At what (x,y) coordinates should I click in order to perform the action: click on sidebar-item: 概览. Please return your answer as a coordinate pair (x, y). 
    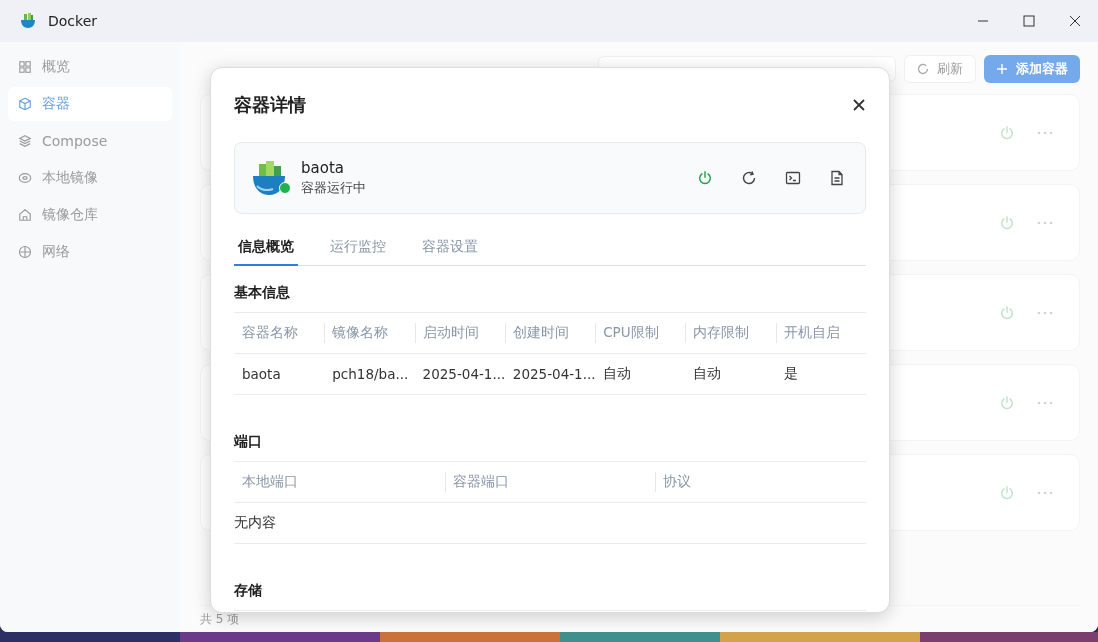
    Looking at the image, I should click on (90, 67).